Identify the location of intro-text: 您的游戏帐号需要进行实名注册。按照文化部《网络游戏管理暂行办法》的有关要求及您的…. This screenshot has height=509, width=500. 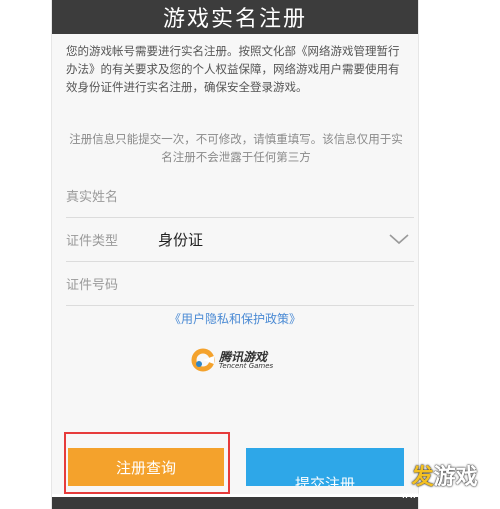
(233, 69).